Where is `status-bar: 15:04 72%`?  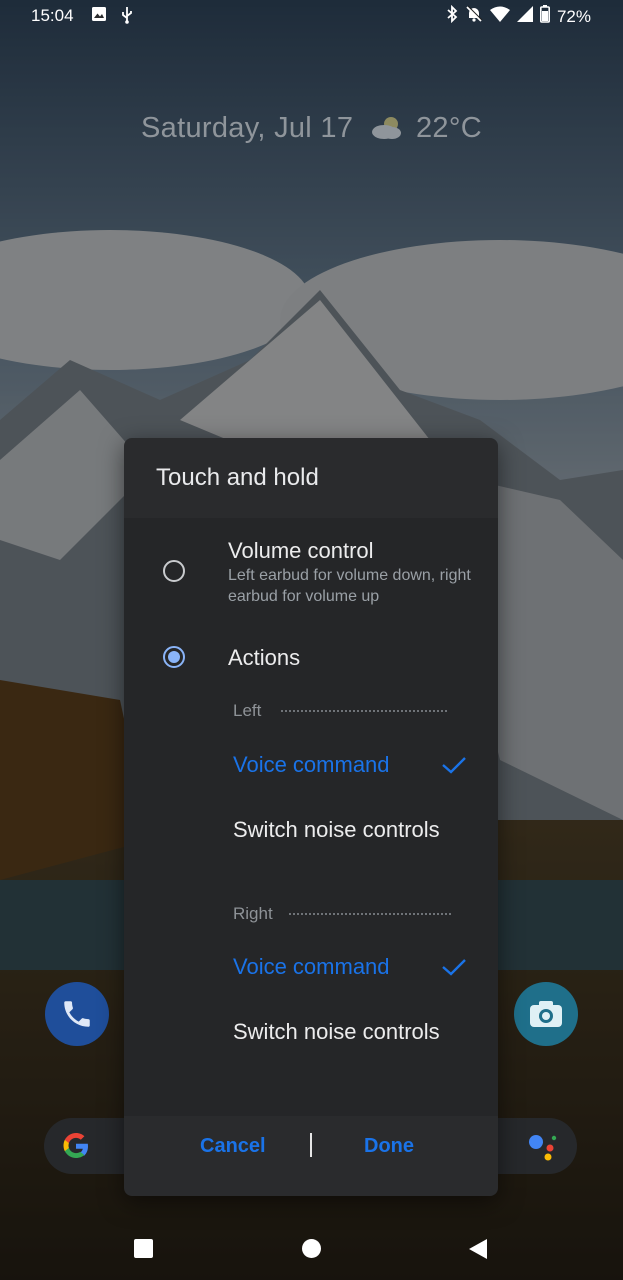
status-bar: 15:04 72% is located at coordinates (311, 16).